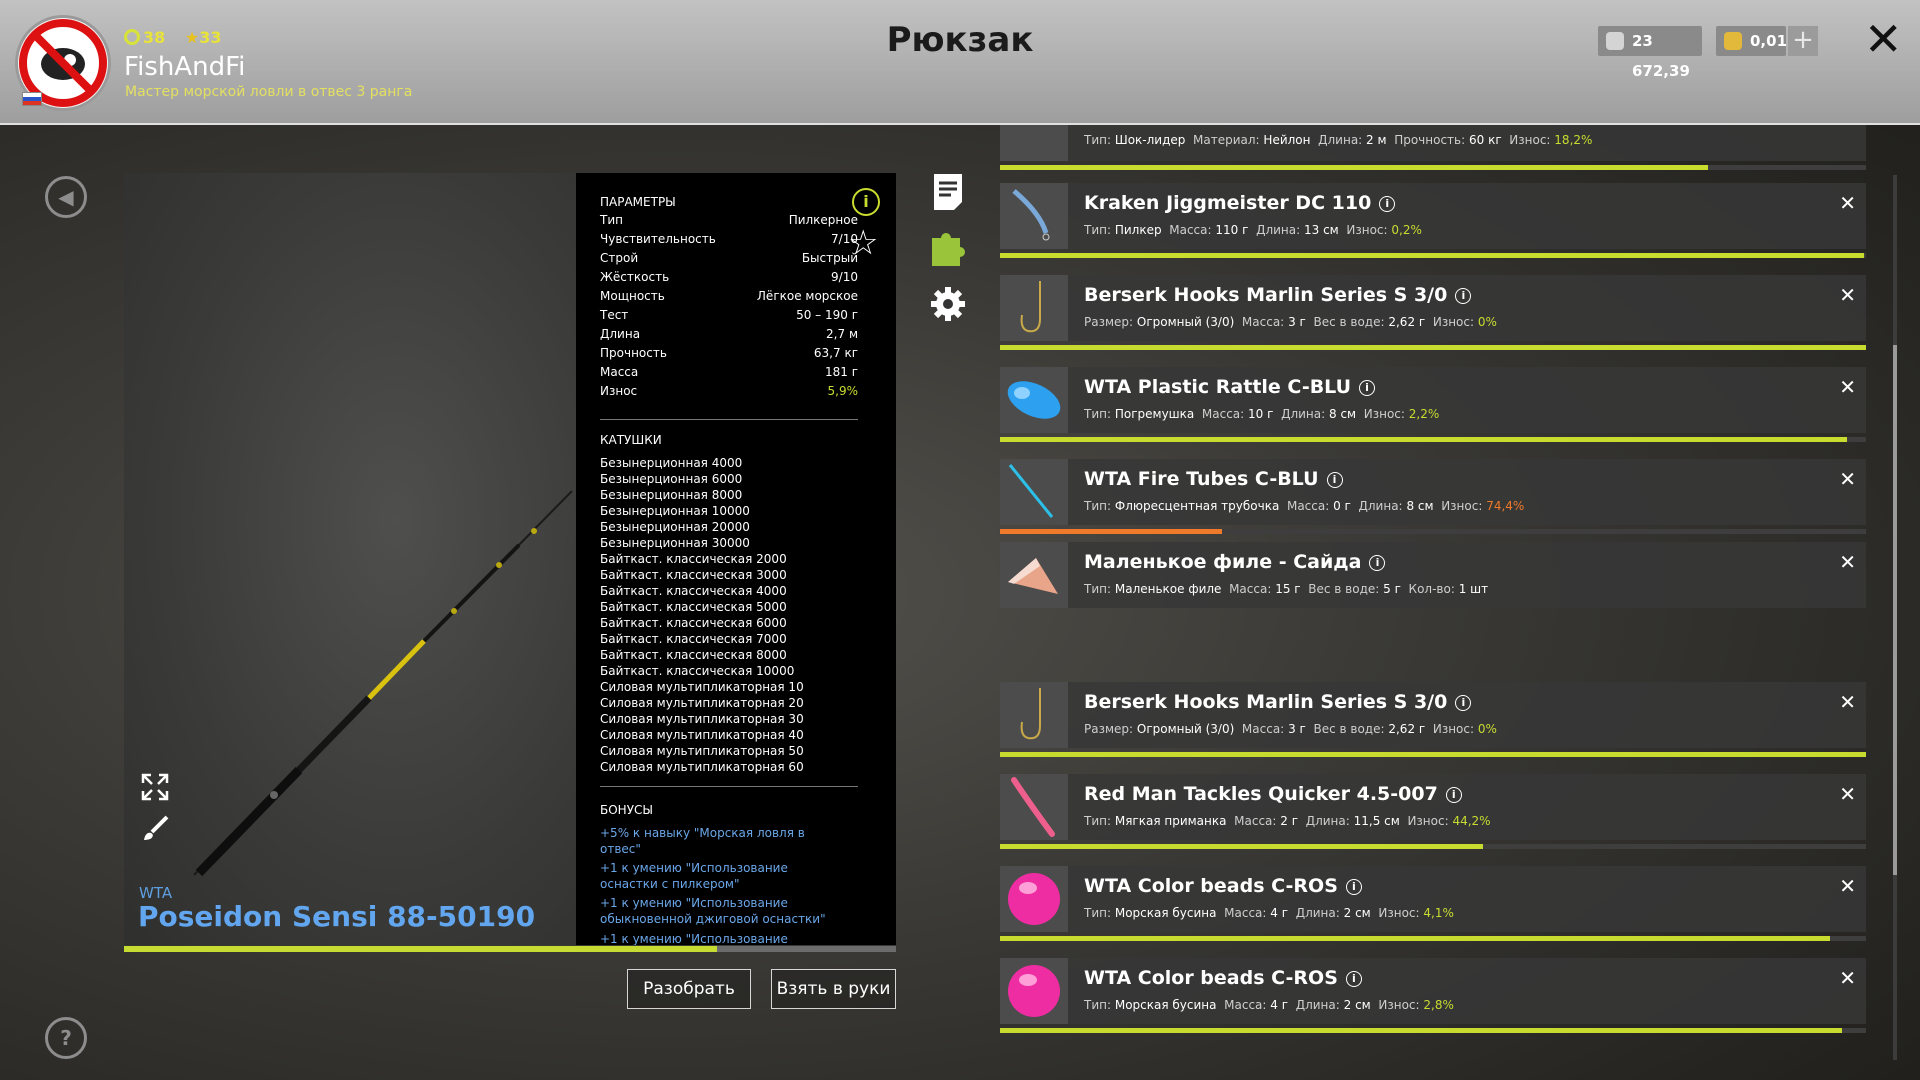 The height and width of the screenshot is (1080, 1920). I want to click on tackle-name-text: Маленькое филе - Сайда, so click(1223, 562).